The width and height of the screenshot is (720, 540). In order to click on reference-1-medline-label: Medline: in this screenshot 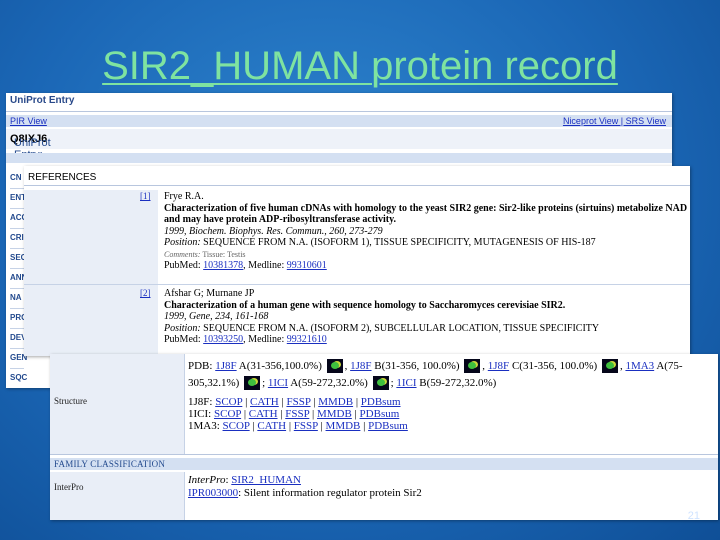, I will do `click(266, 265)`.